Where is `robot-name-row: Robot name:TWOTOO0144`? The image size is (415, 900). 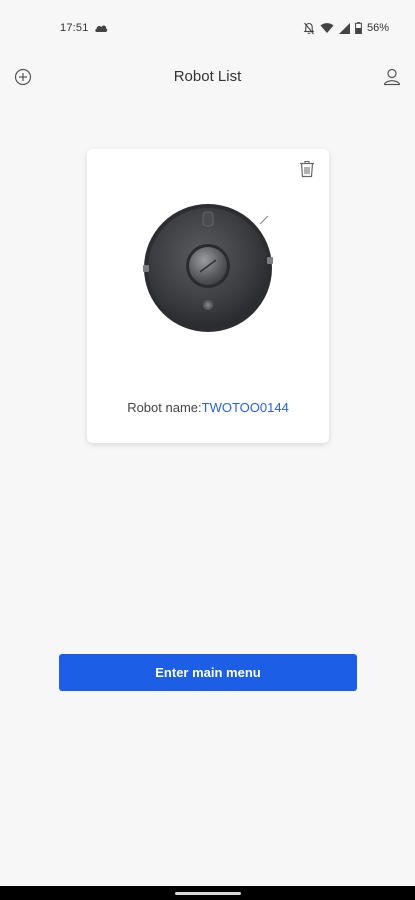 robot-name-row: Robot name:TWOTOO0144 is located at coordinates (208, 407).